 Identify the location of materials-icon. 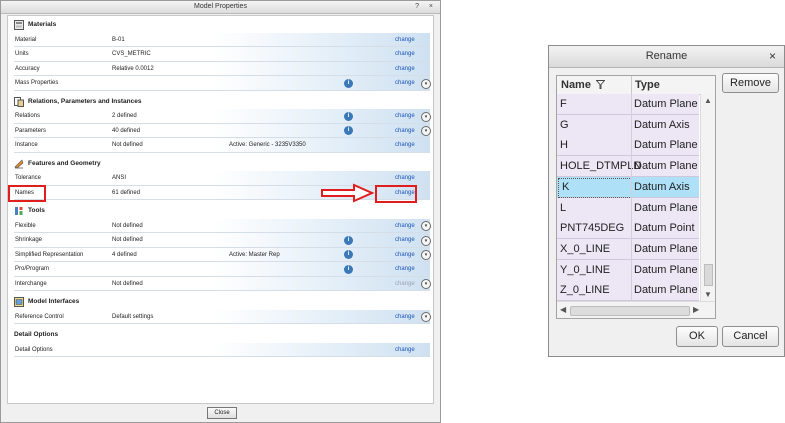
(19, 25).